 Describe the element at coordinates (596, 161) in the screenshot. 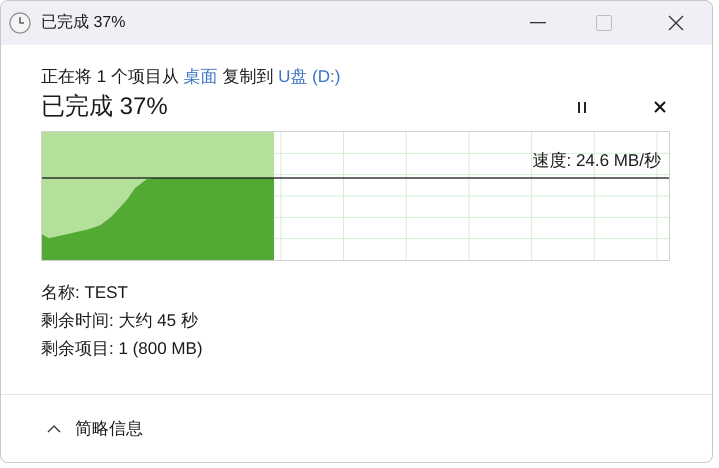

I see `speed-label: 速度: 24.6 MB/秒` at that location.